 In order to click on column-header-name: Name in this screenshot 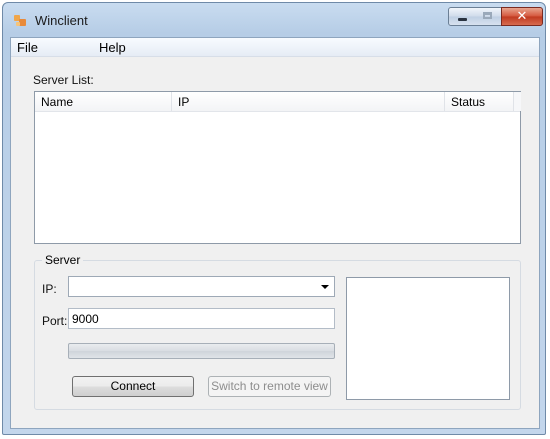, I will do `click(57, 102)`.